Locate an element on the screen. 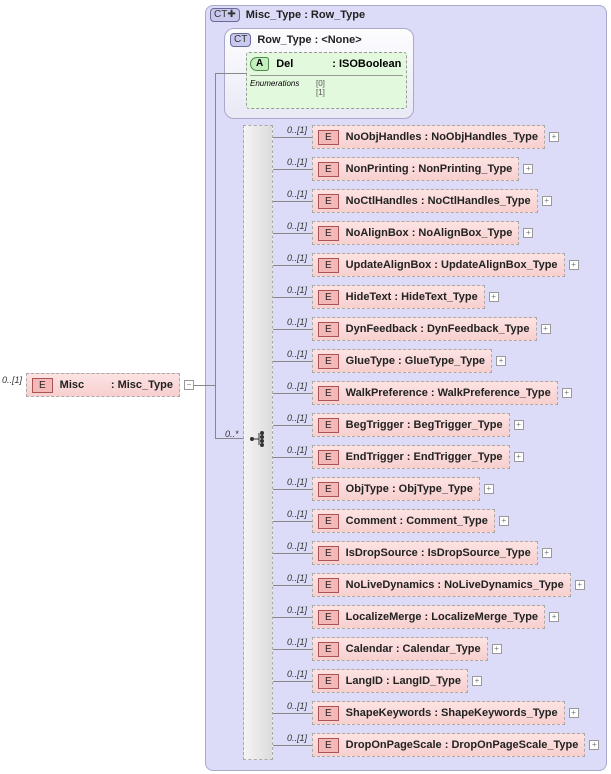 This screenshot has width=611, height=774. element-name: GlueType is located at coordinates (370, 361).